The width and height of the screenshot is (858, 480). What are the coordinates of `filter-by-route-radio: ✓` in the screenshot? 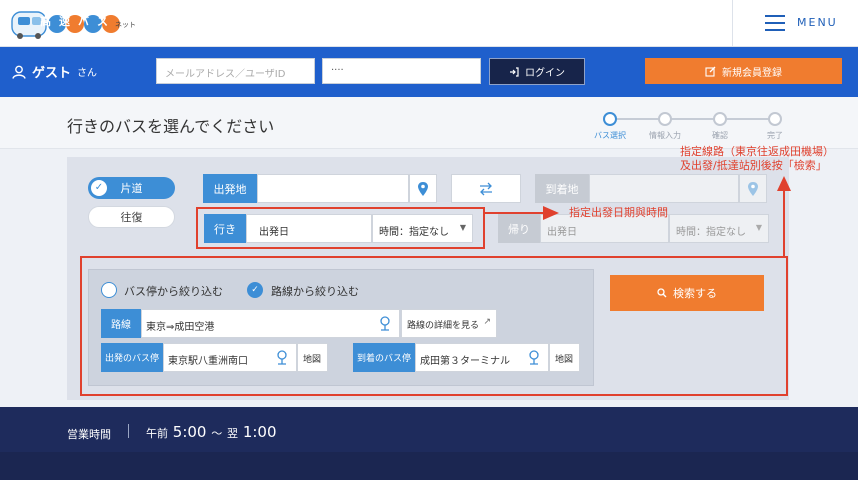 It's located at (255, 290).